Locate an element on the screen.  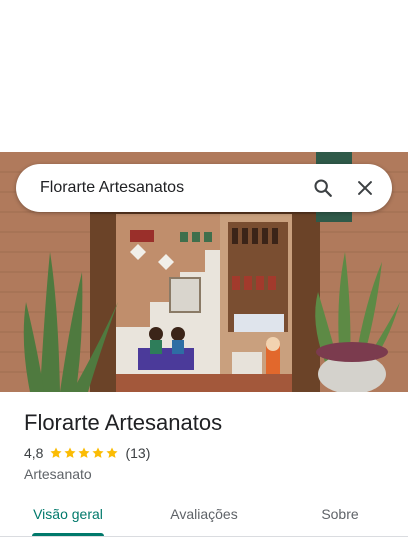
search-input: Florarte Artesanatos is located at coordinates (159, 188).